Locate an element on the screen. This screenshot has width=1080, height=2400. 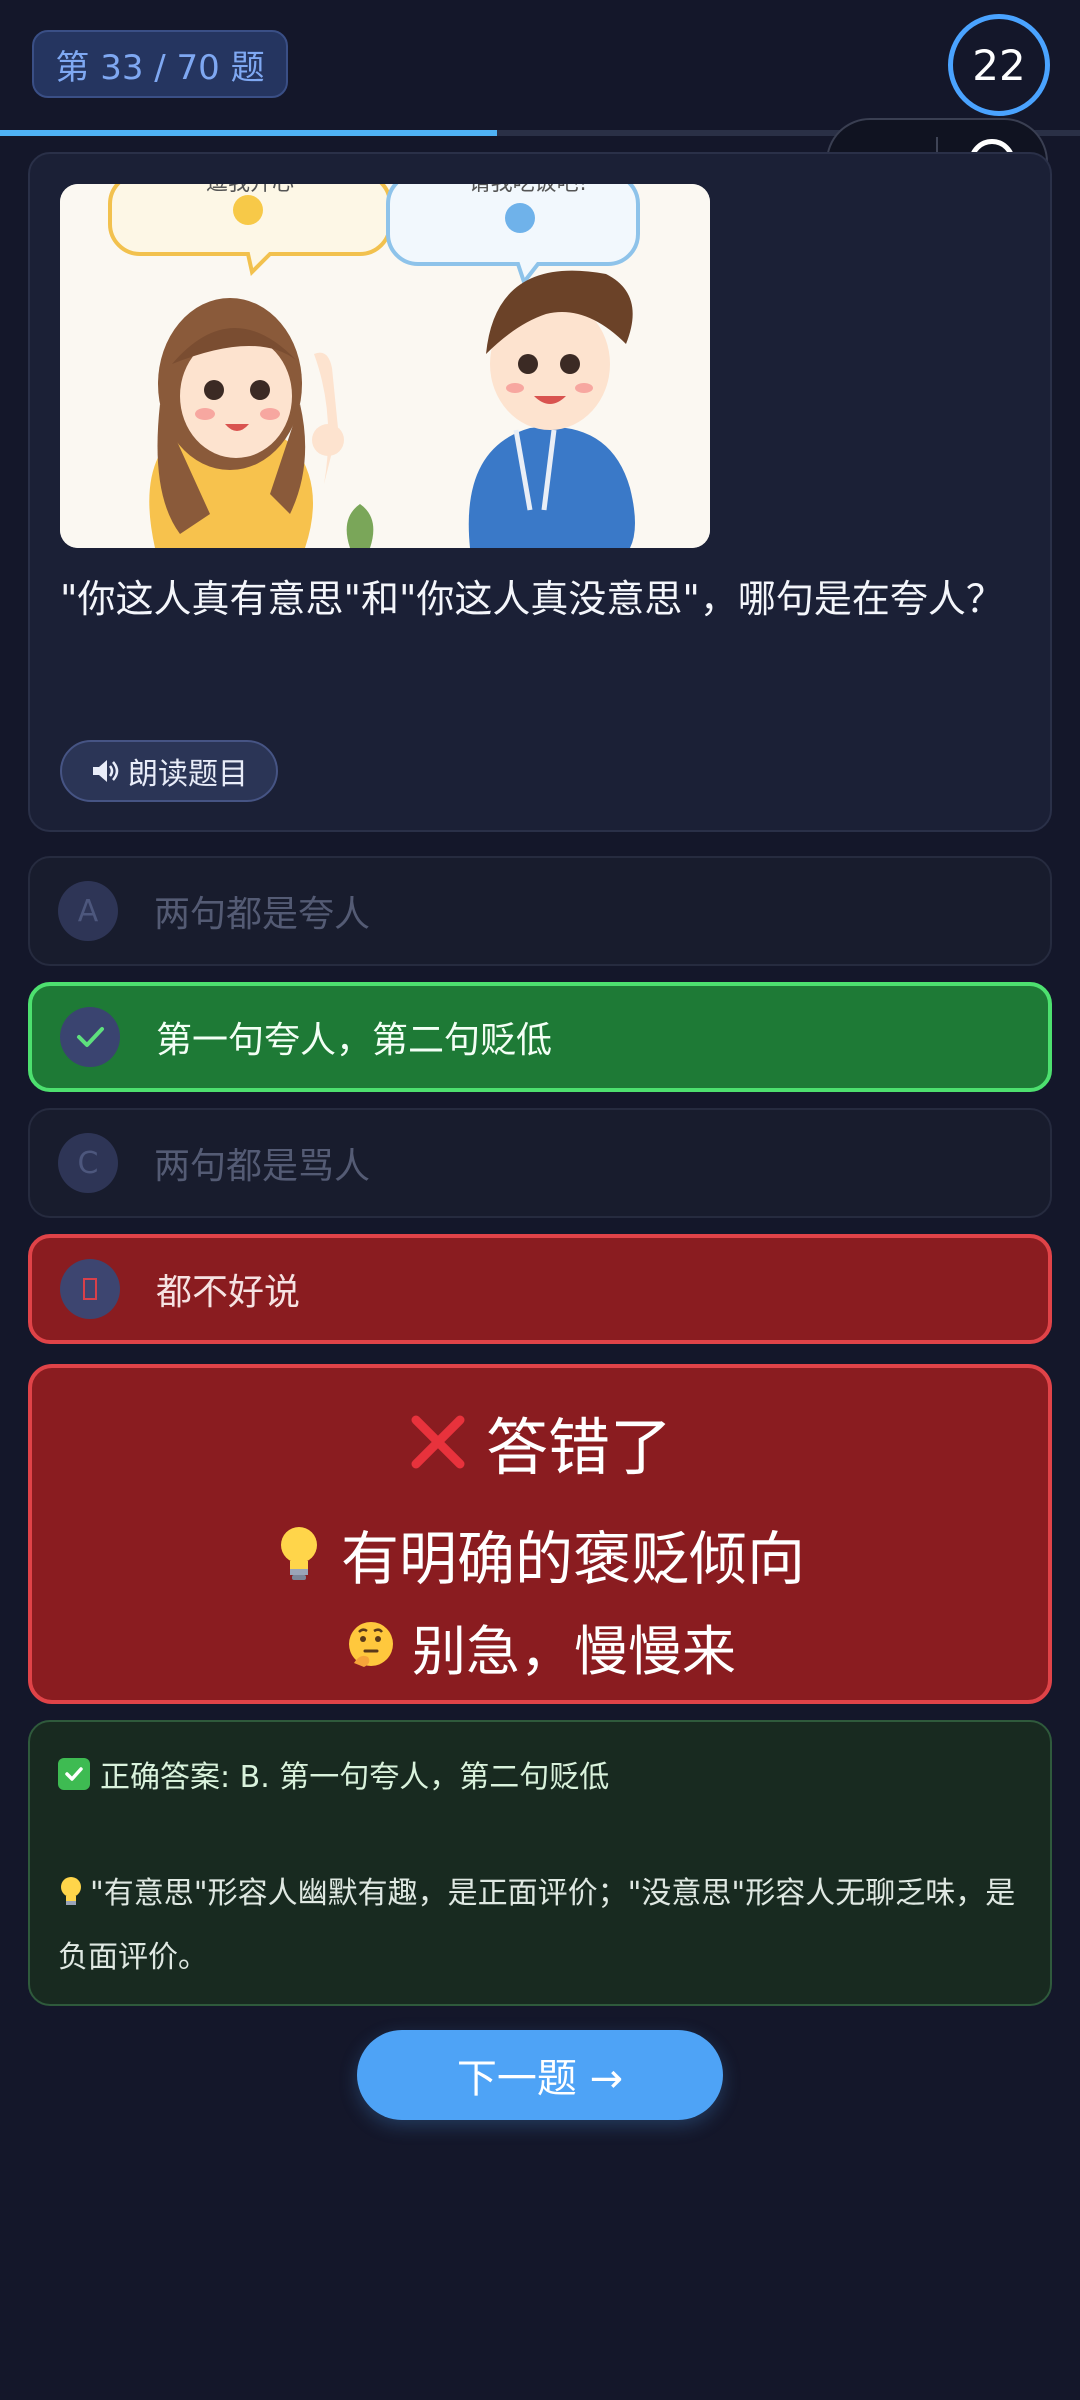
two-kids-talking-illustration: 逗我开心 请我吃饭吧! is located at coordinates (385, 366).